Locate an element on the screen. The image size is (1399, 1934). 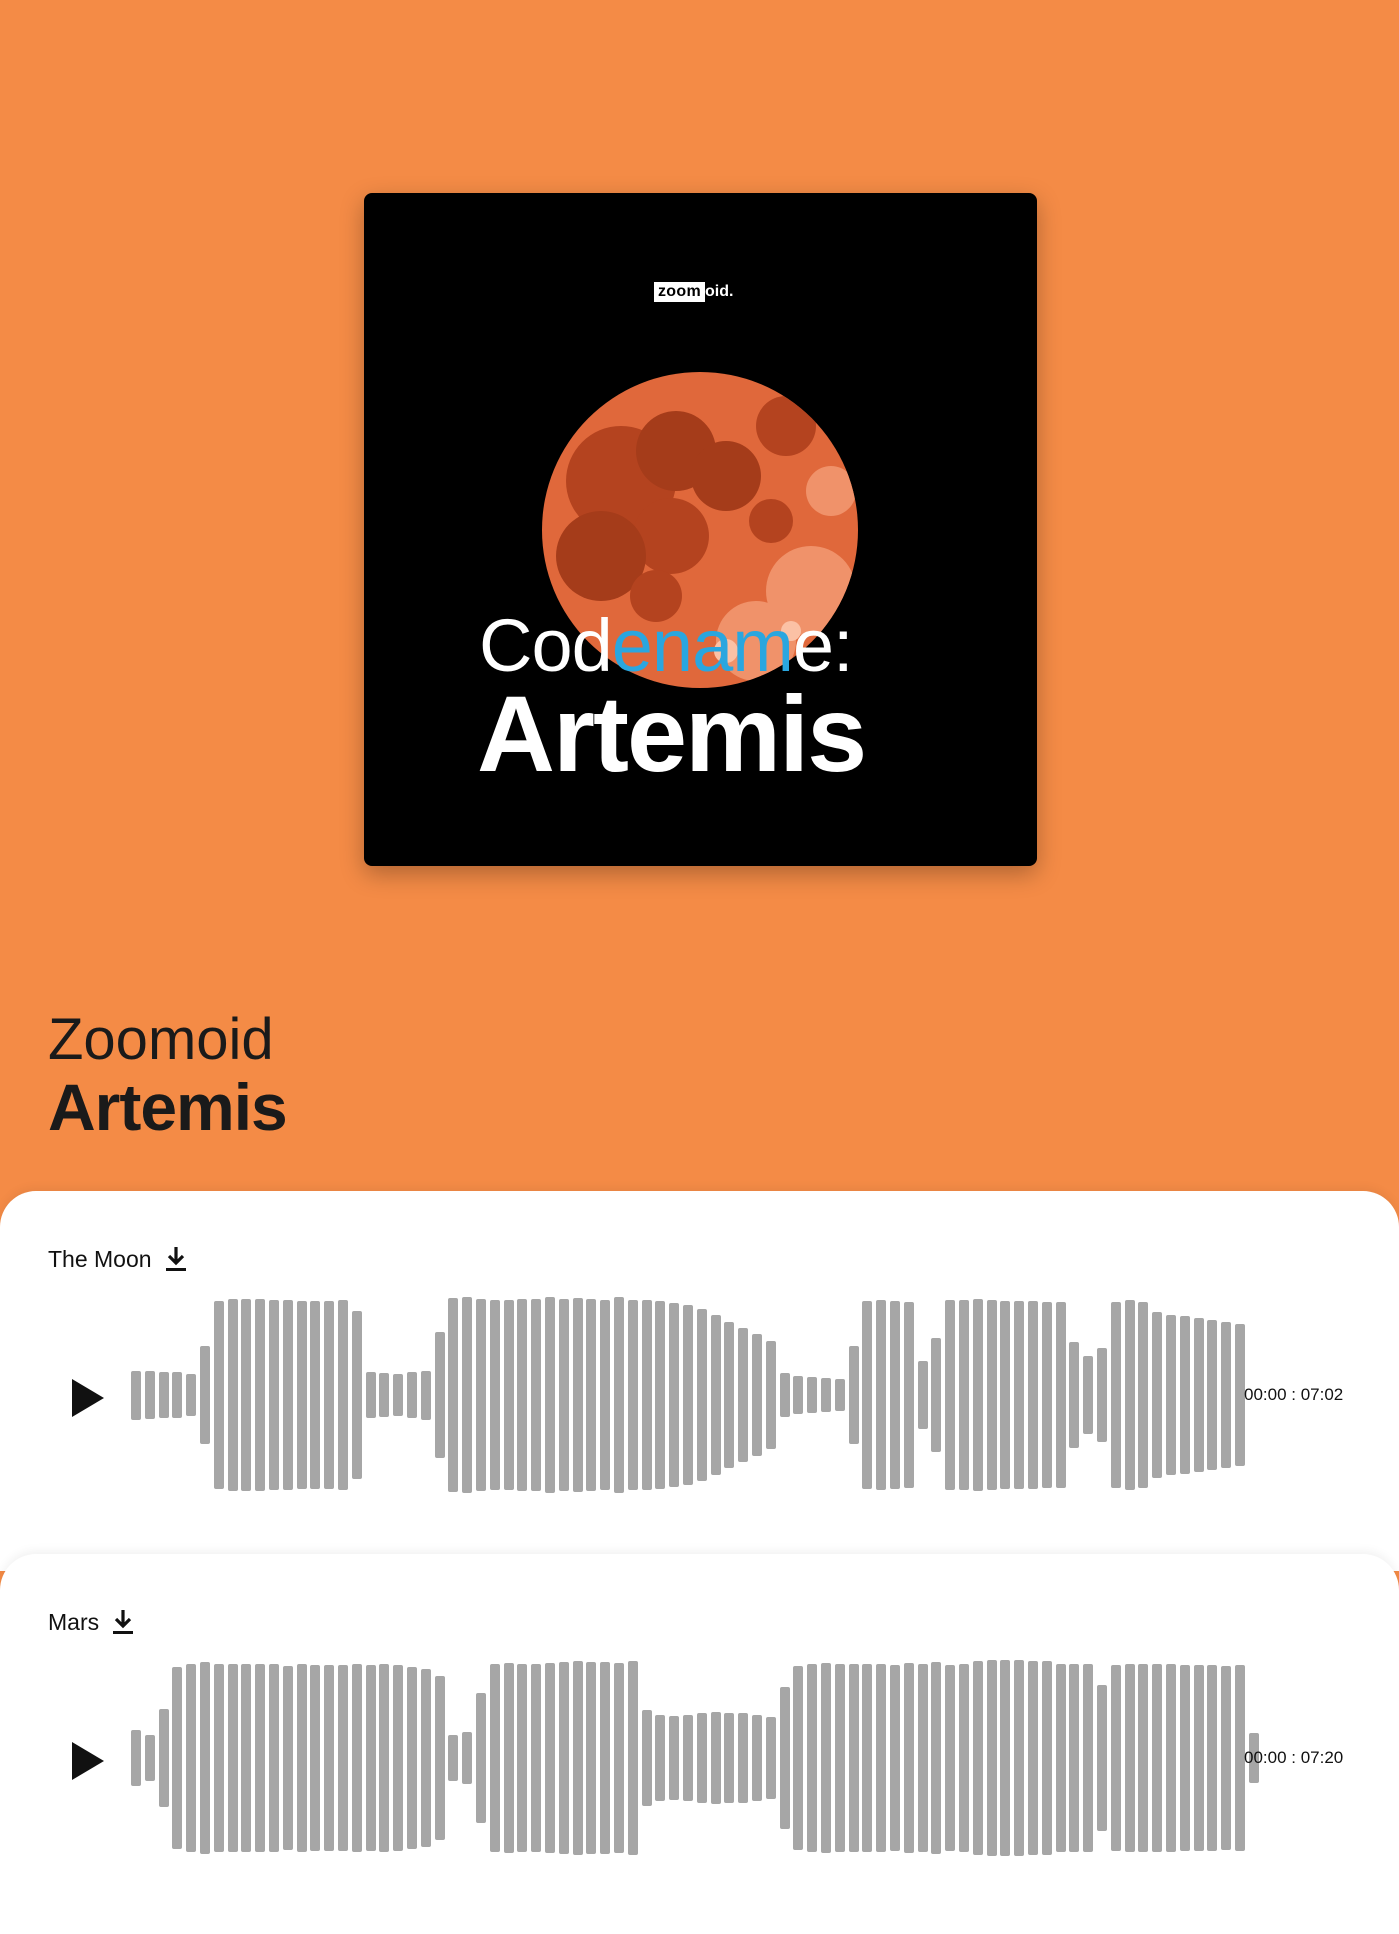
album-title: Artemis is located at coordinates (168, 1107).